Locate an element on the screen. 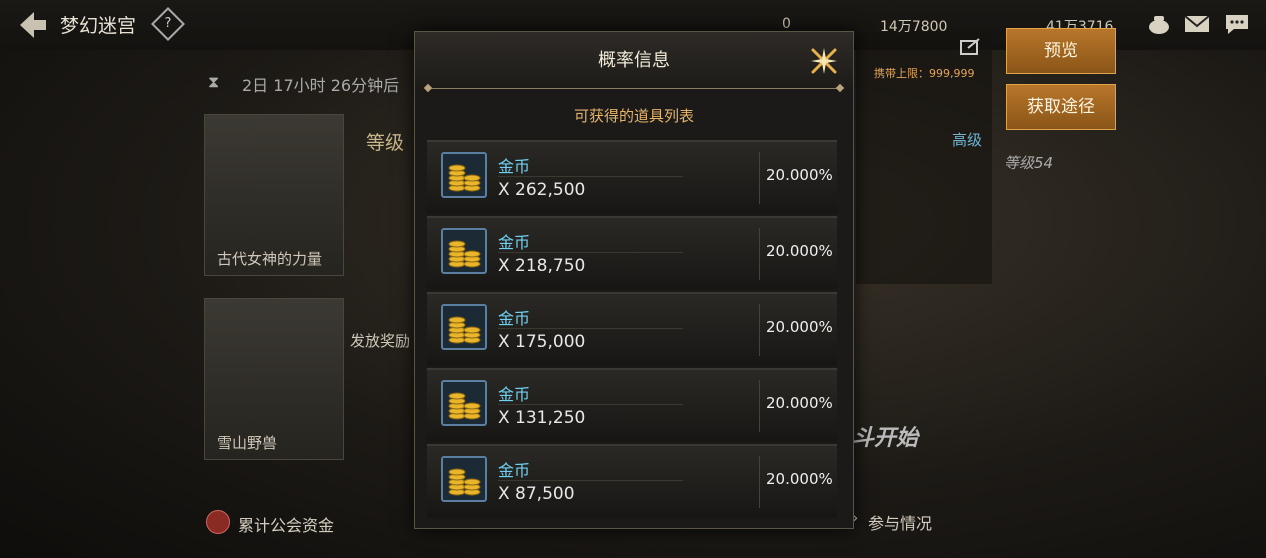 This screenshot has width=1266, height=558. list-item: 金币 X 175,000 20.000% is located at coordinates (632, 329).